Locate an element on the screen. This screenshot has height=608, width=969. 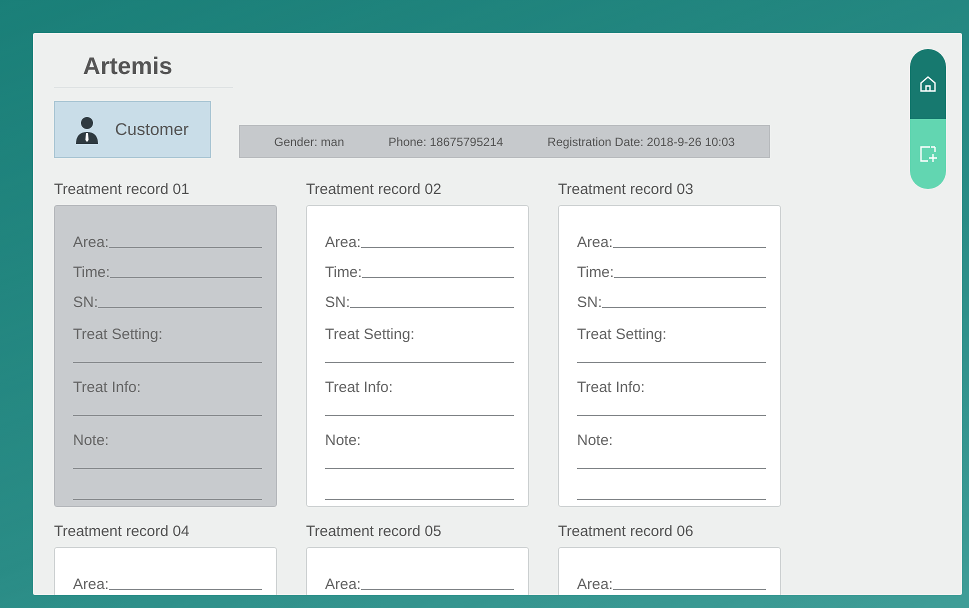
info-text: Registration Date: 2018-9-26 10:03 is located at coordinates (641, 141).